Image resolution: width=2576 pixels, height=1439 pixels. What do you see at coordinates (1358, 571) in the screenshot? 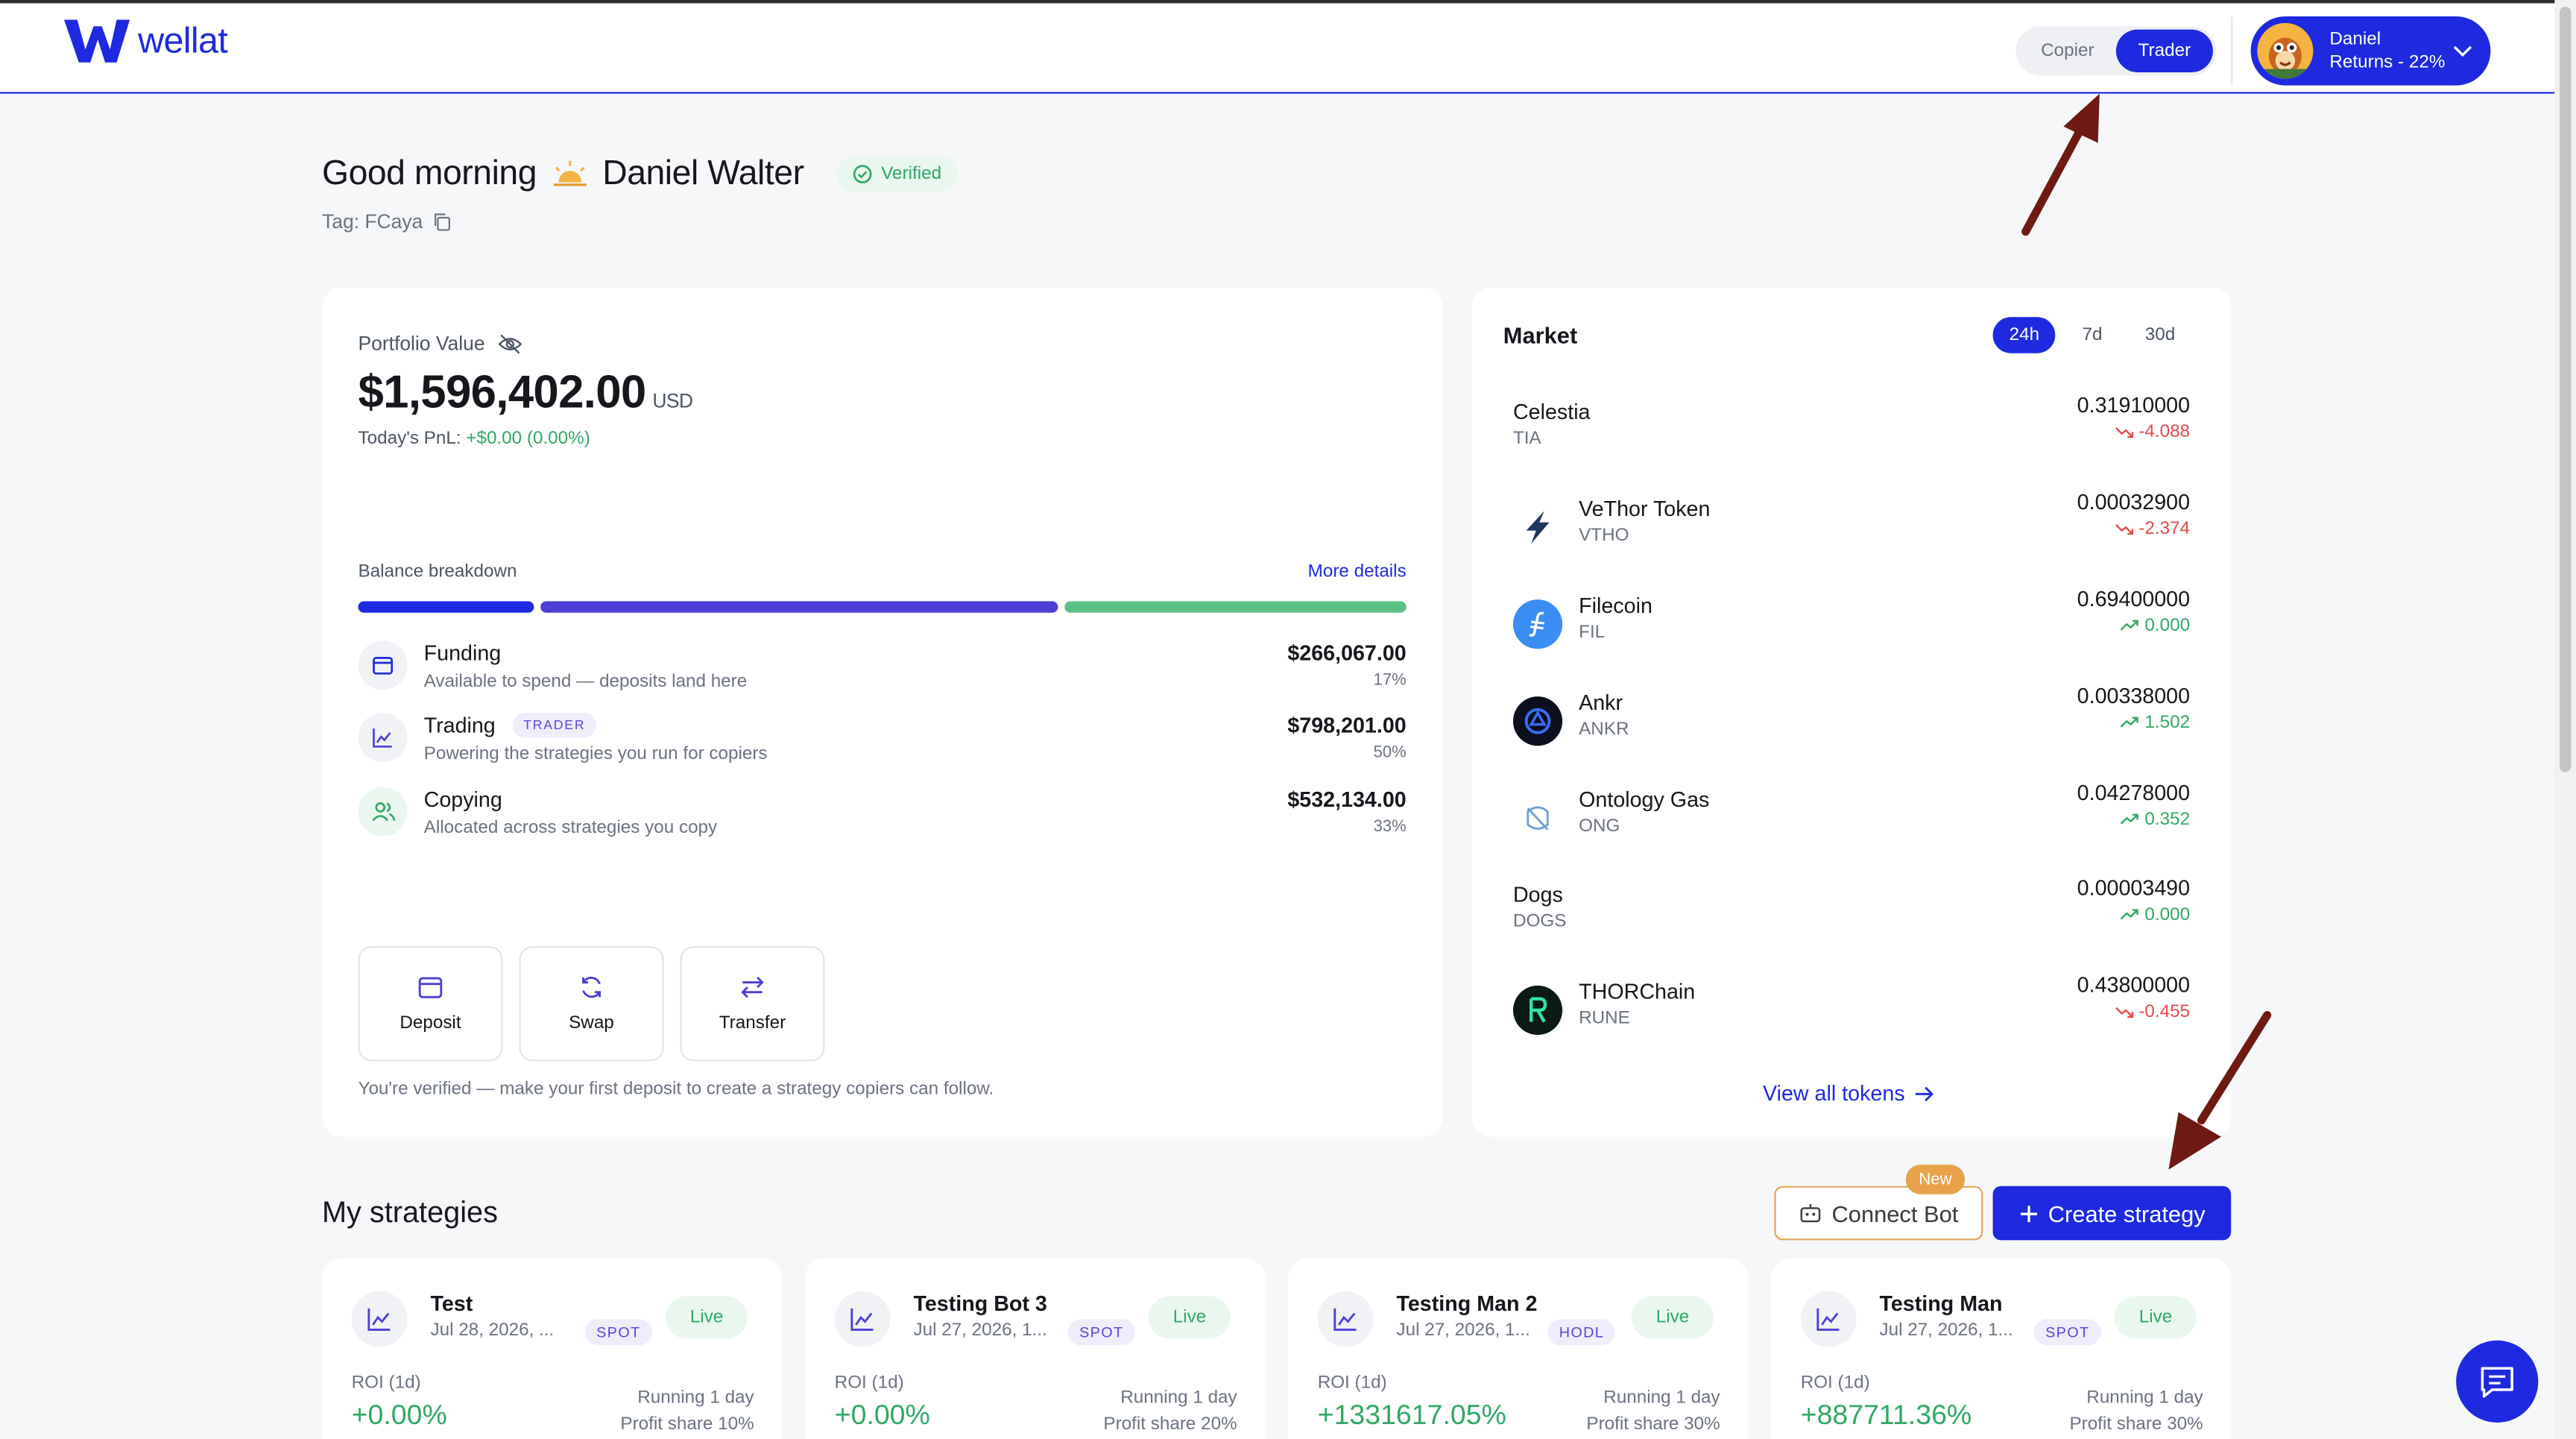
I see `more-details-link: More details` at bounding box center [1358, 571].